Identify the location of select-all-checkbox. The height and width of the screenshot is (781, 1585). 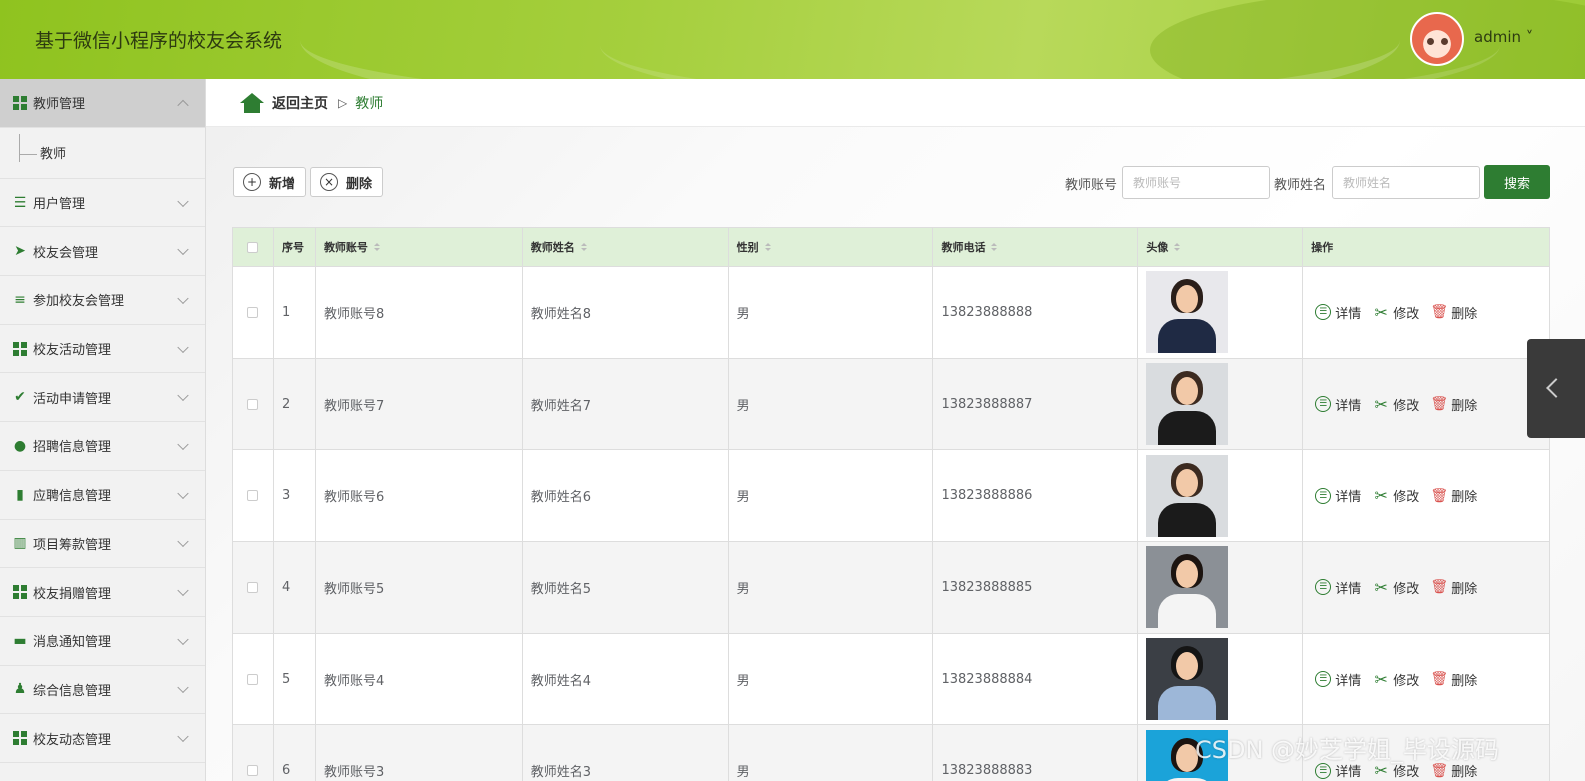
(253, 247).